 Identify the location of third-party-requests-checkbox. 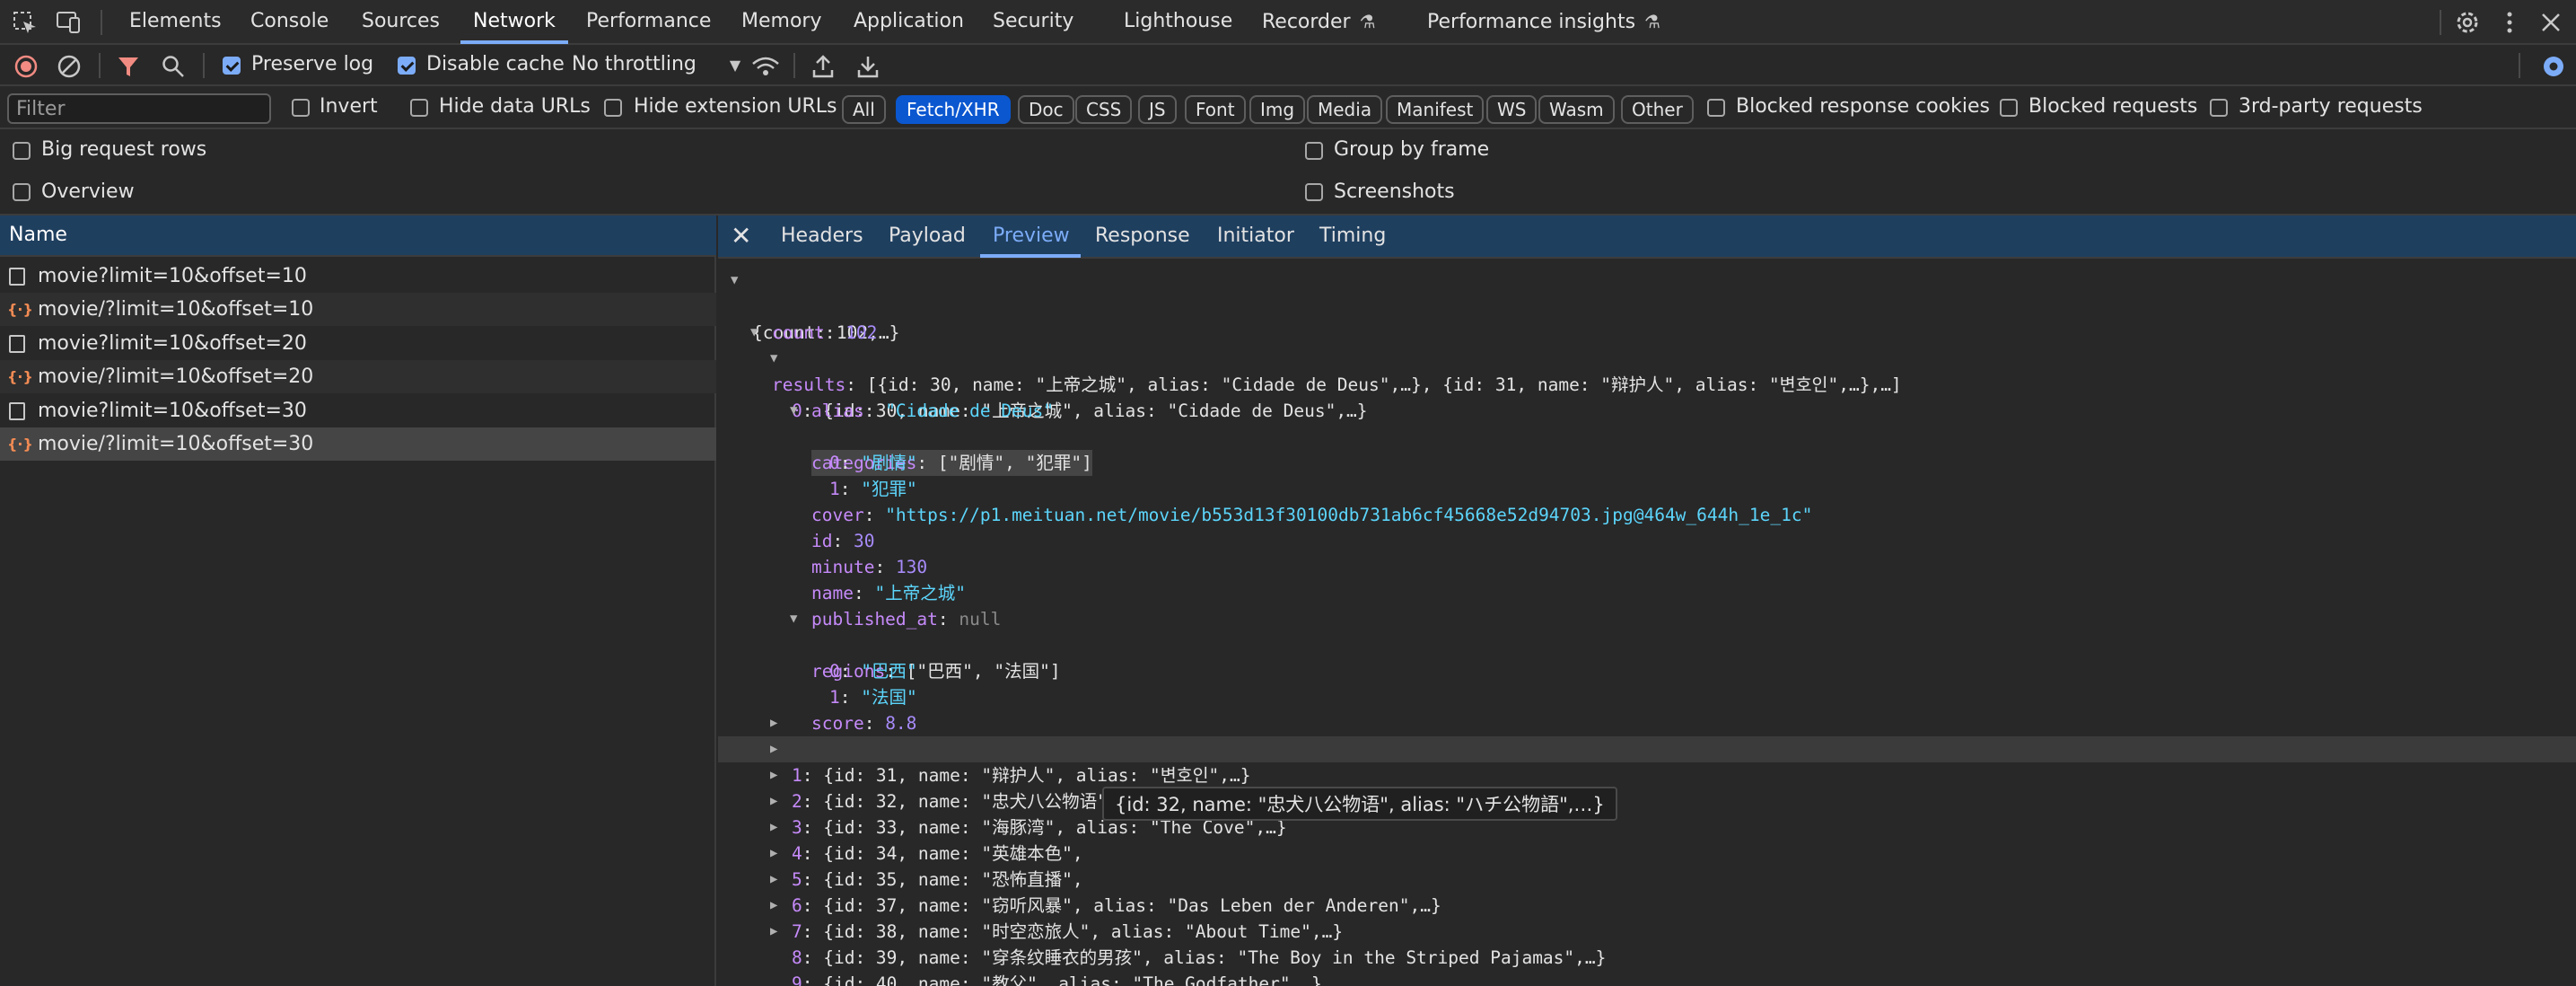
(2219, 108).